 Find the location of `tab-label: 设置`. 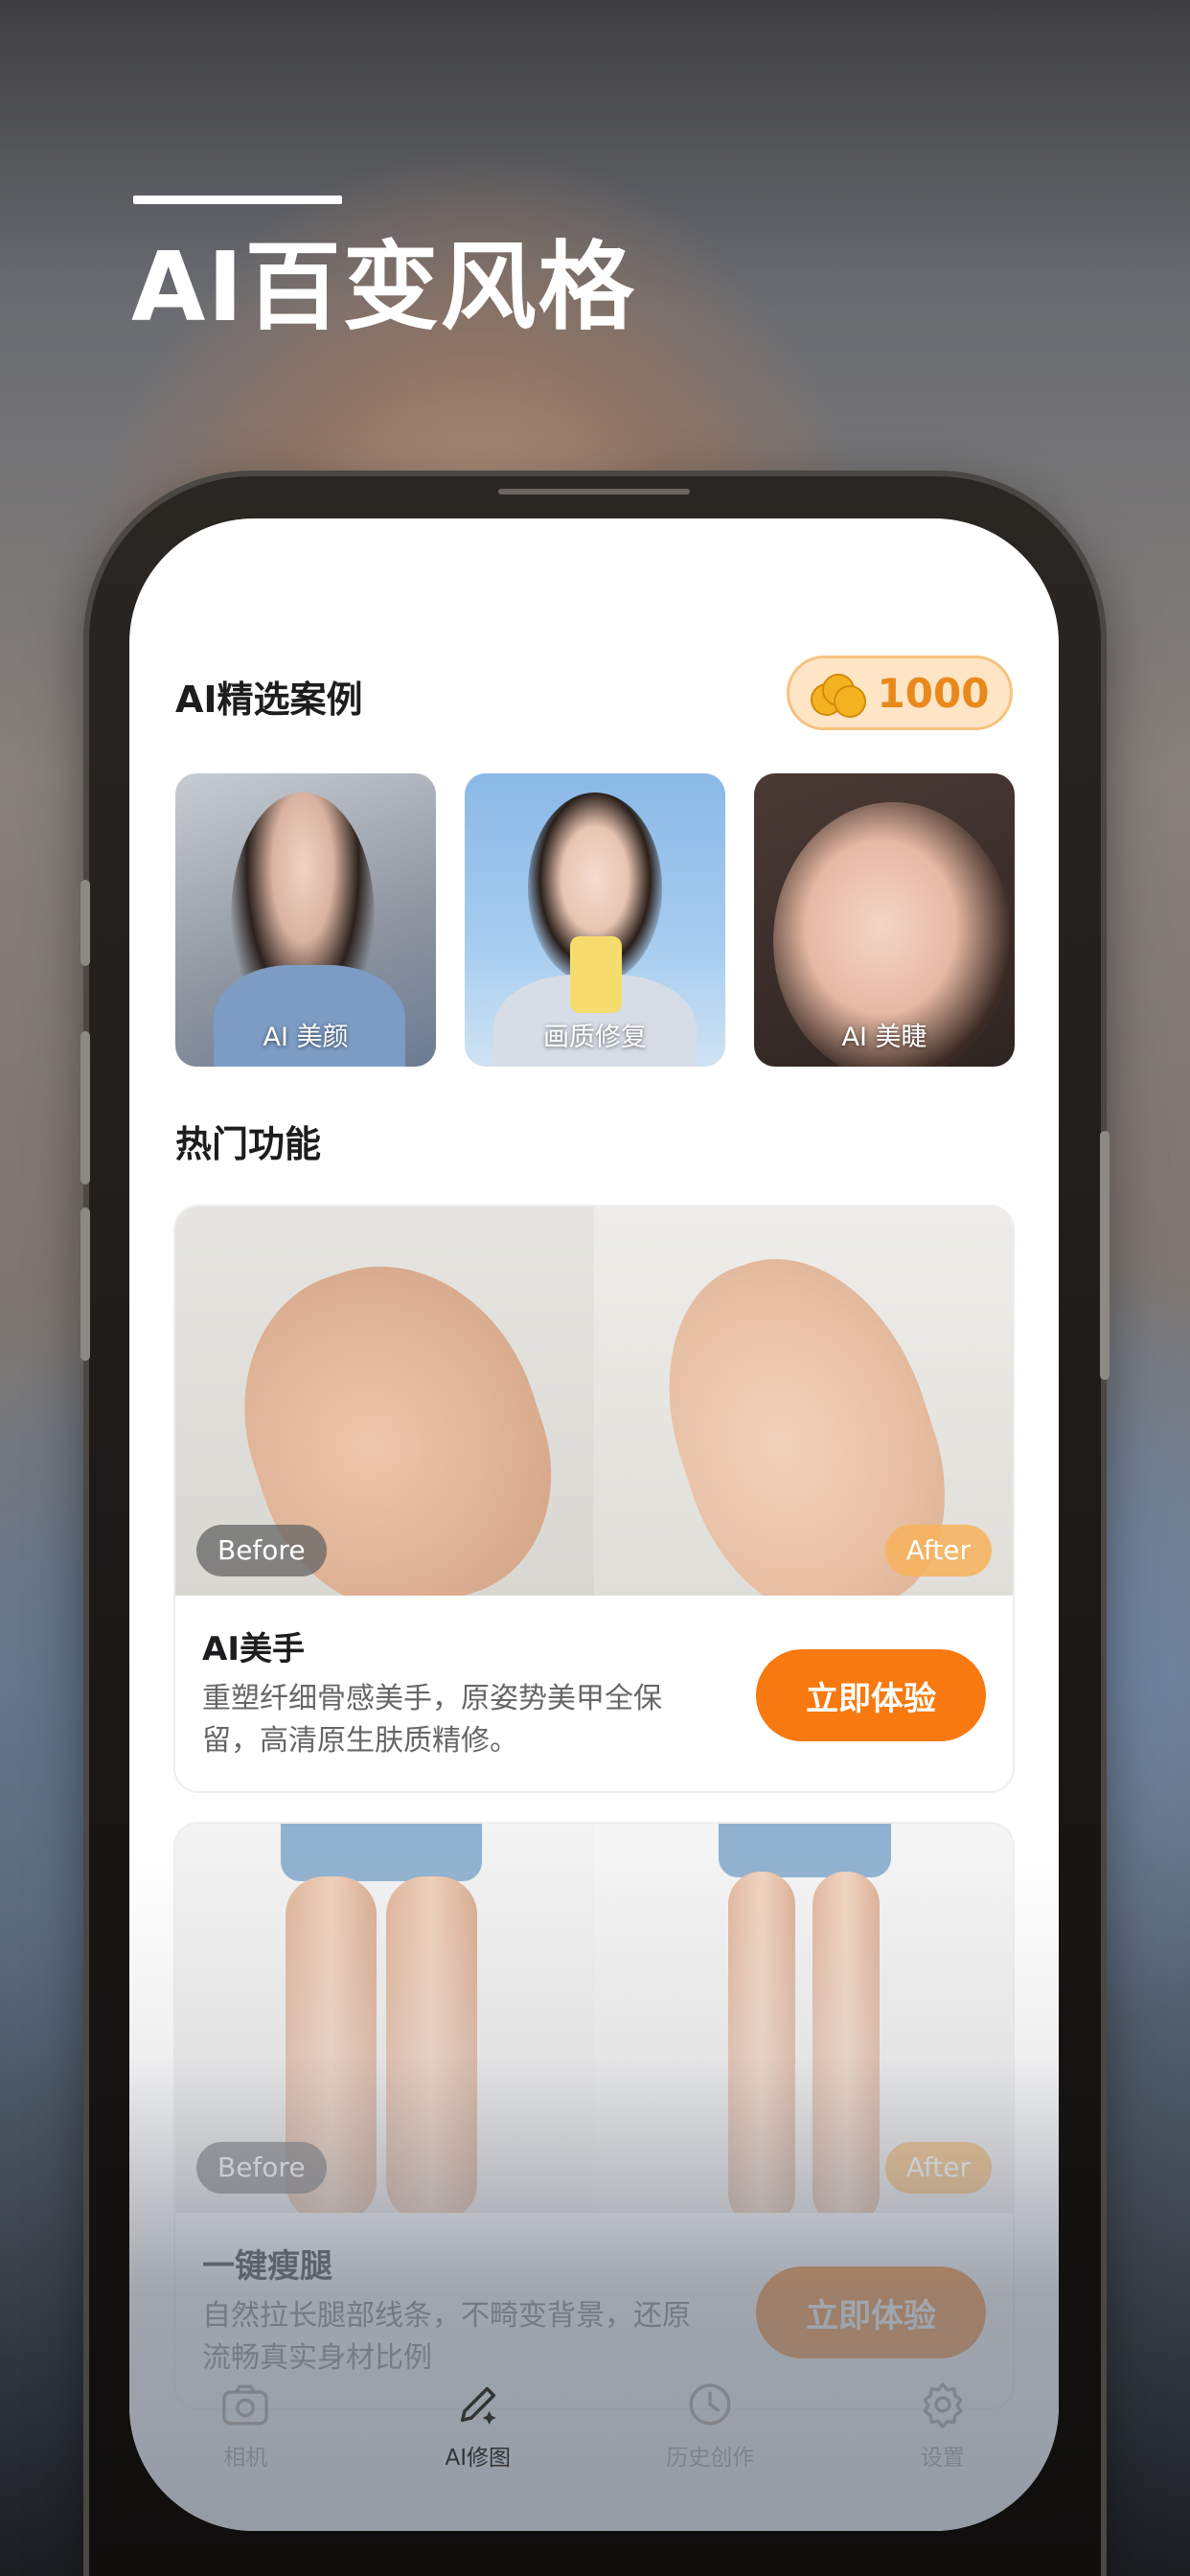

tab-label: 设置 is located at coordinates (943, 2458).